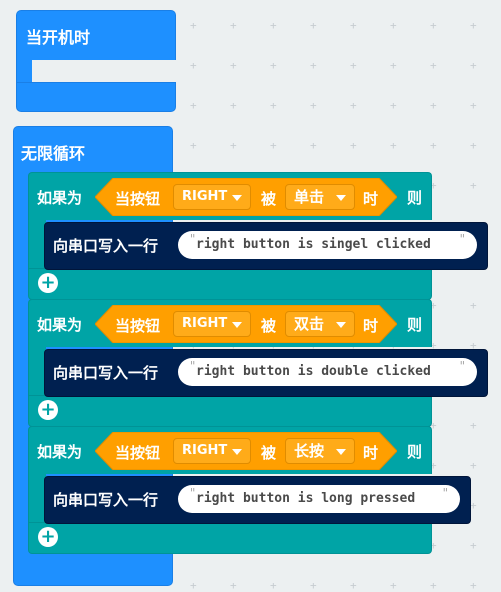  Describe the element at coordinates (106, 373) in the screenshot. I see `serial-label-2: 向串口写入一行` at that location.